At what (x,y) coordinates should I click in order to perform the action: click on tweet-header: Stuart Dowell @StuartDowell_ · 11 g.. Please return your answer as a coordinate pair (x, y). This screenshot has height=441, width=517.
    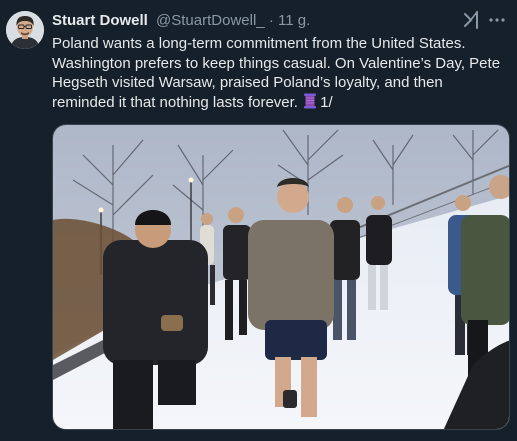
    Looking at the image, I should click on (279, 21).